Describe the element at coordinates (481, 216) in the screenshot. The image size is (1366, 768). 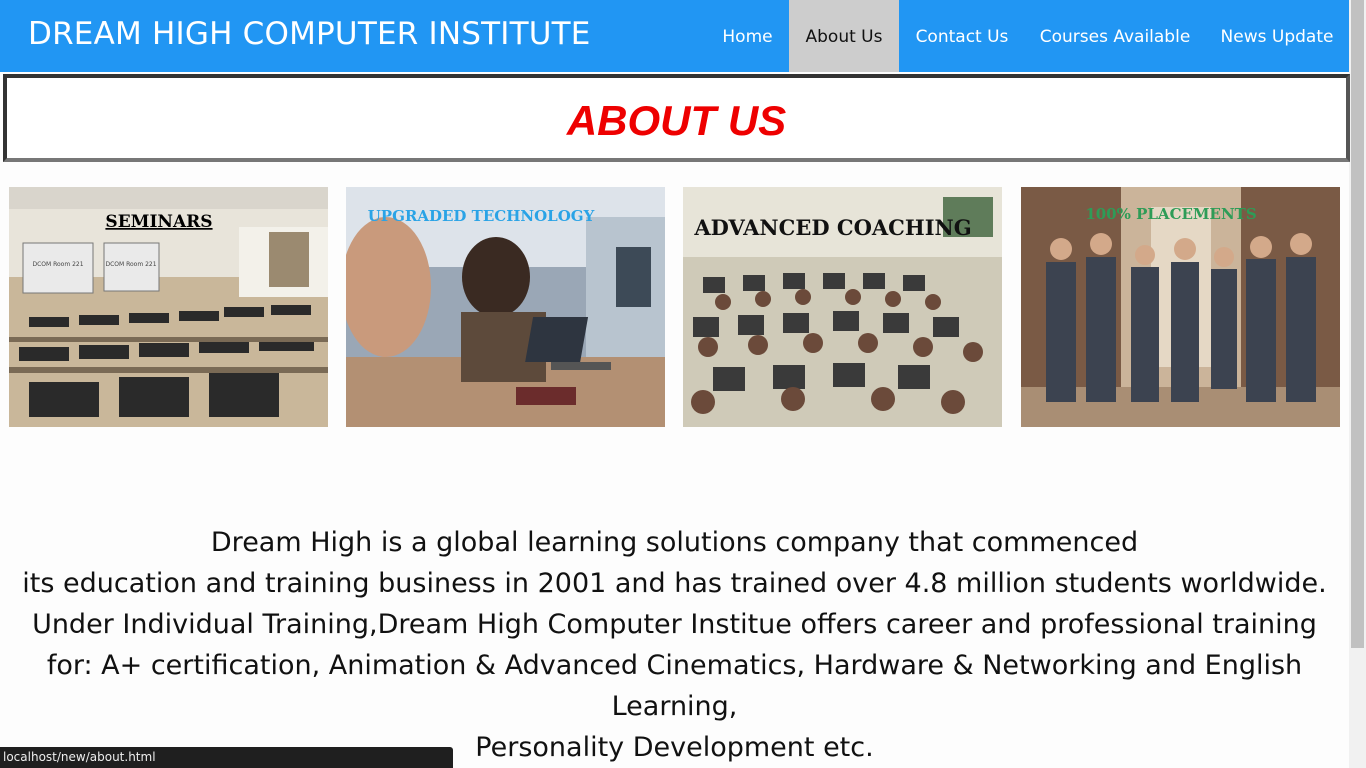
I see `feature-caption-upgraded-technology: UPGRADED TECHNOLOGY` at that location.